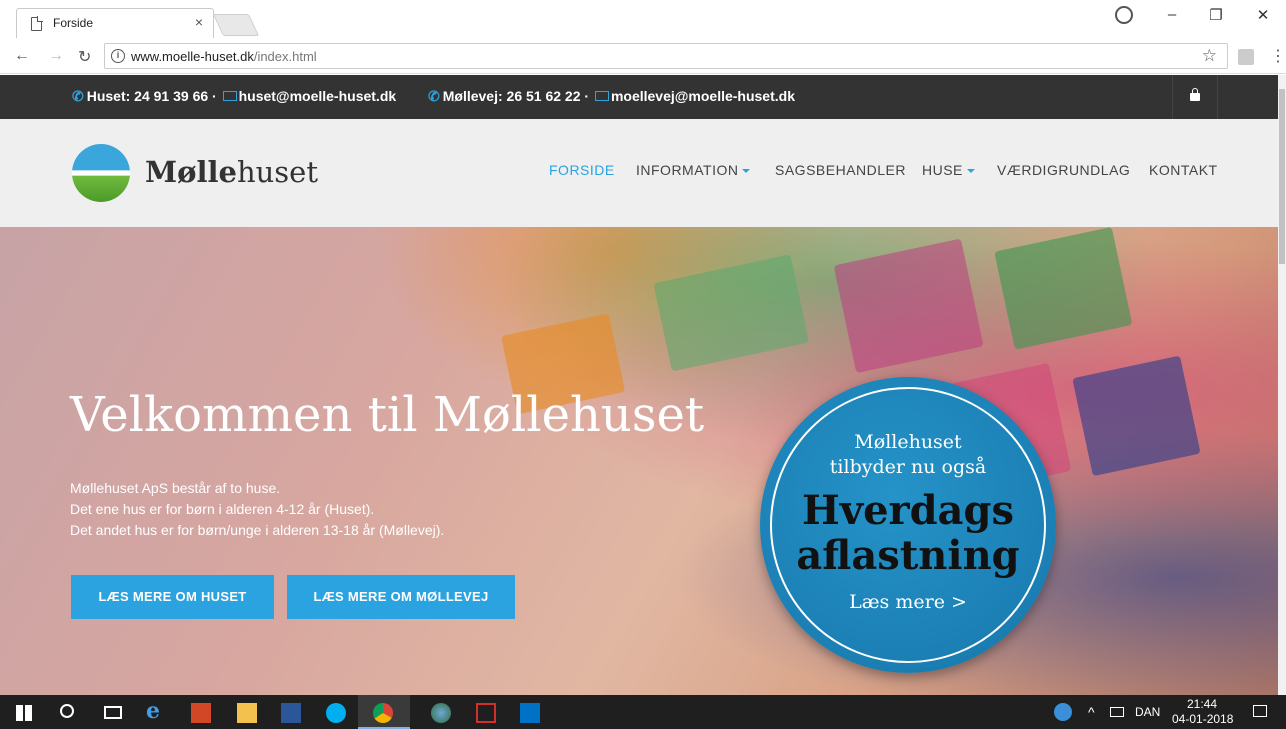 This screenshot has width=1286, height=729. I want to click on chrome-menu-icon: ⋮, so click(1278, 56).